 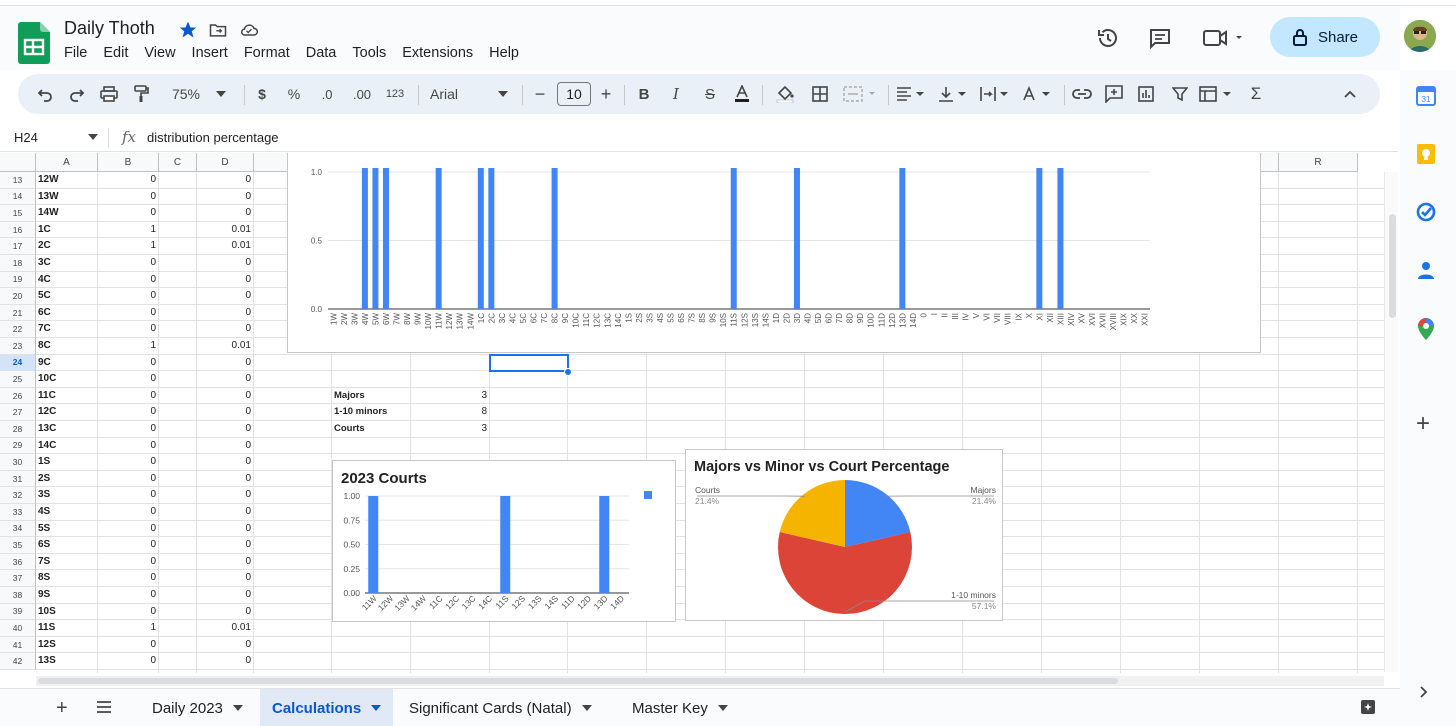 I want to click on row-header: 40, so click(x=18, y=628).